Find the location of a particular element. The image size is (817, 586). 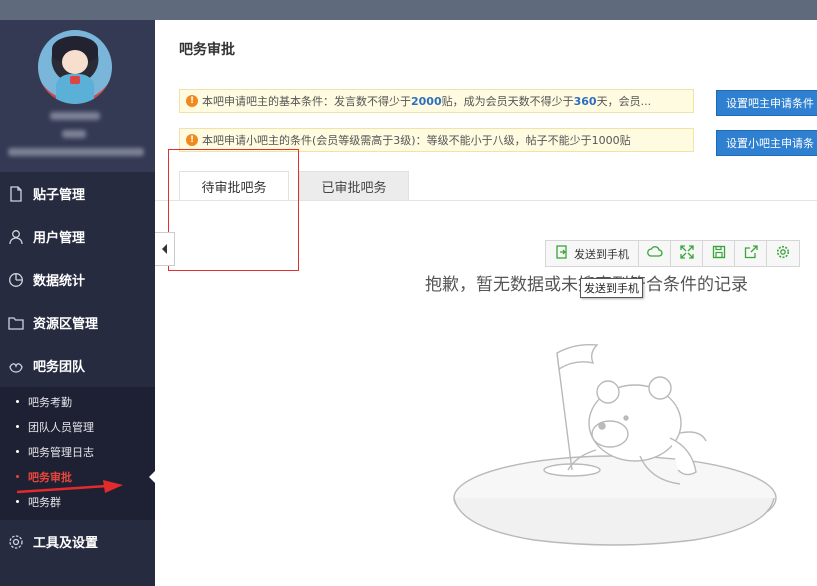

share-button is located at coordinates (751, 253).